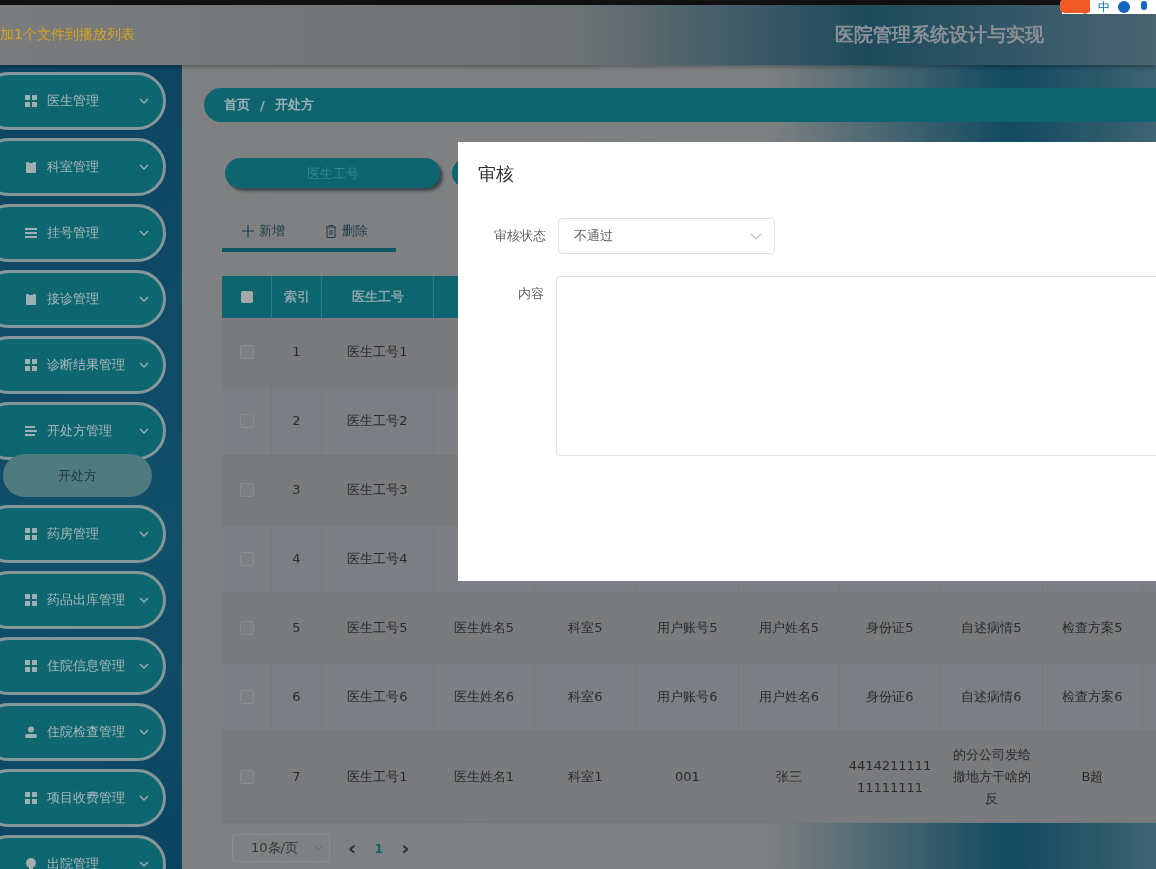  Describe the element at coordinates (687, 777) in the screenshot. I see `table-cell-text: 001` at that location.